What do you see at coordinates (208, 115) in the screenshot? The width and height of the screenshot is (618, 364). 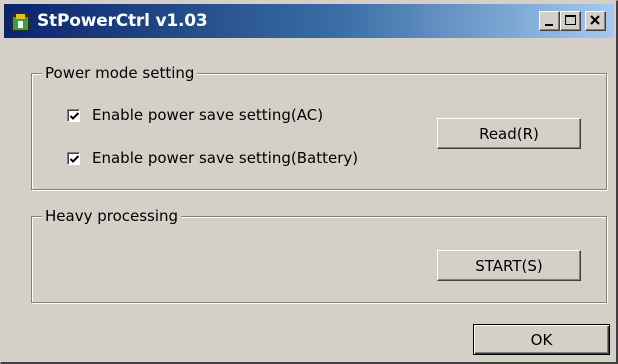 I see `checkbox-ac-label: Enable power save setting(AC)` at bounding box center [208, 115].